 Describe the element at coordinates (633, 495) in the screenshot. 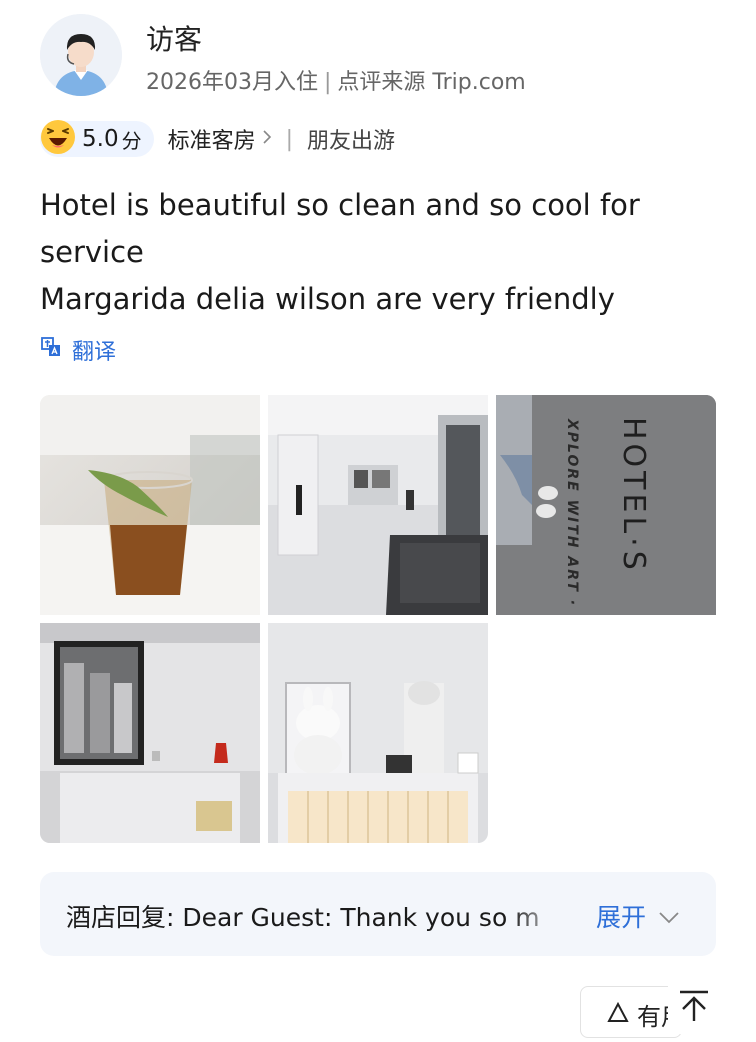

I see `mat-text: HOTEL·S` at that location.